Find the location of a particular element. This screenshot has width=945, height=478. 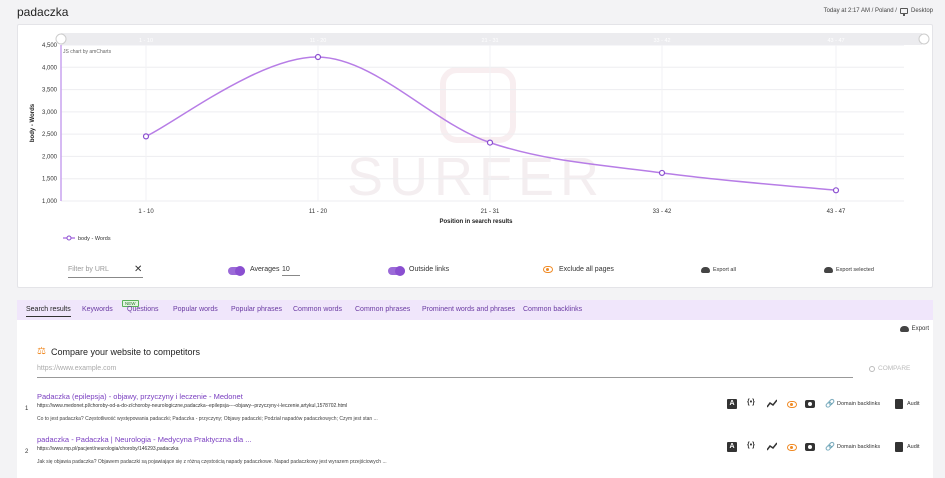

scrollbar-category-label: 43 - 47 is located at coordinates (835, 41).